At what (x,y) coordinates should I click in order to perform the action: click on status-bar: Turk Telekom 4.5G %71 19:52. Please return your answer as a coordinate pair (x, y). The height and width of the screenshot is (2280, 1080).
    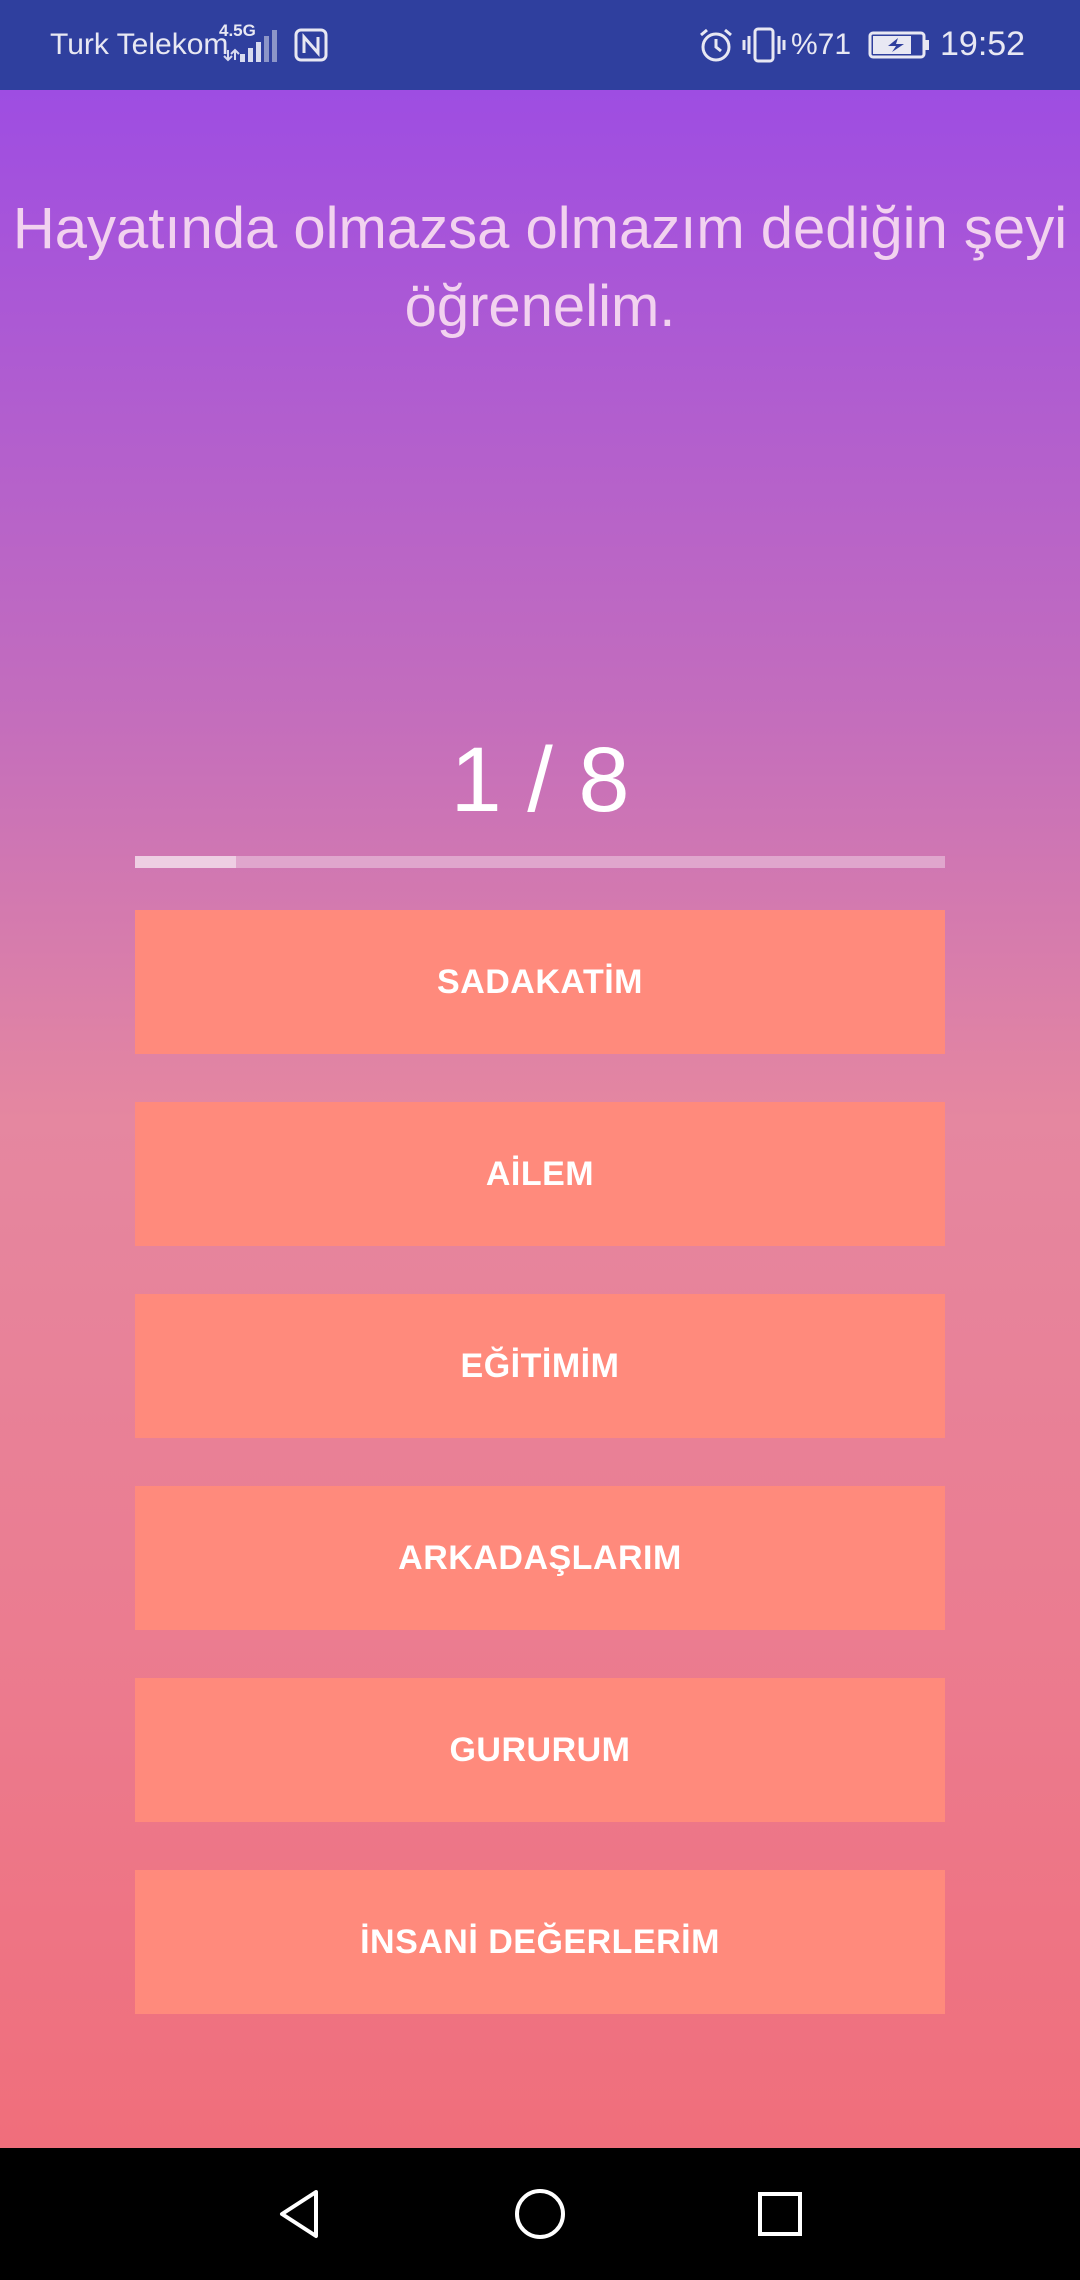
    Looking at the image, I should click on (540, 45).